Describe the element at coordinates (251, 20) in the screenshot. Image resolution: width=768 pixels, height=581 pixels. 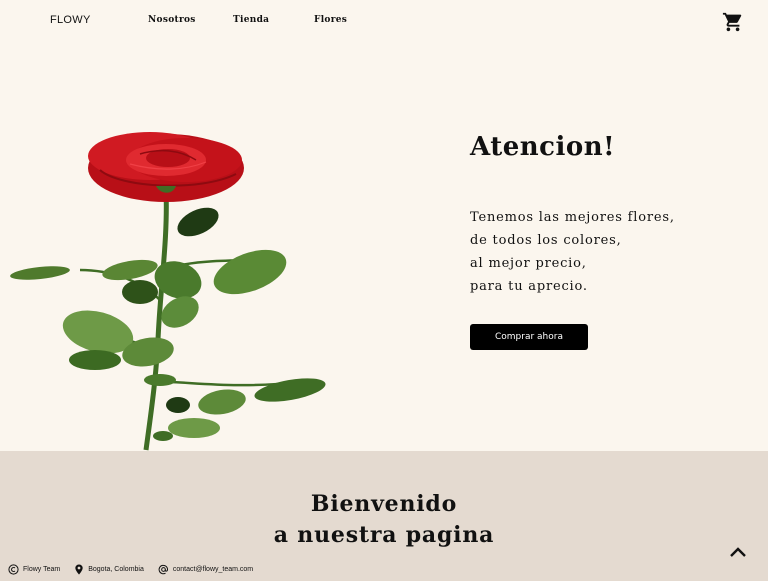
I see `nav-tienda: Tienda` at that location.